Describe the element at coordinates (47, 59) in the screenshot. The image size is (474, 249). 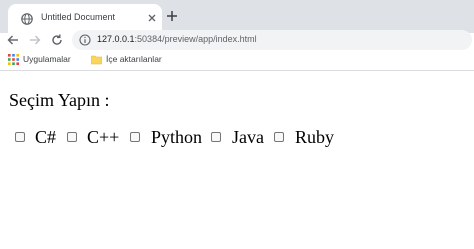
I see `bookmark-apps-label: Uygulamalar` at that location.